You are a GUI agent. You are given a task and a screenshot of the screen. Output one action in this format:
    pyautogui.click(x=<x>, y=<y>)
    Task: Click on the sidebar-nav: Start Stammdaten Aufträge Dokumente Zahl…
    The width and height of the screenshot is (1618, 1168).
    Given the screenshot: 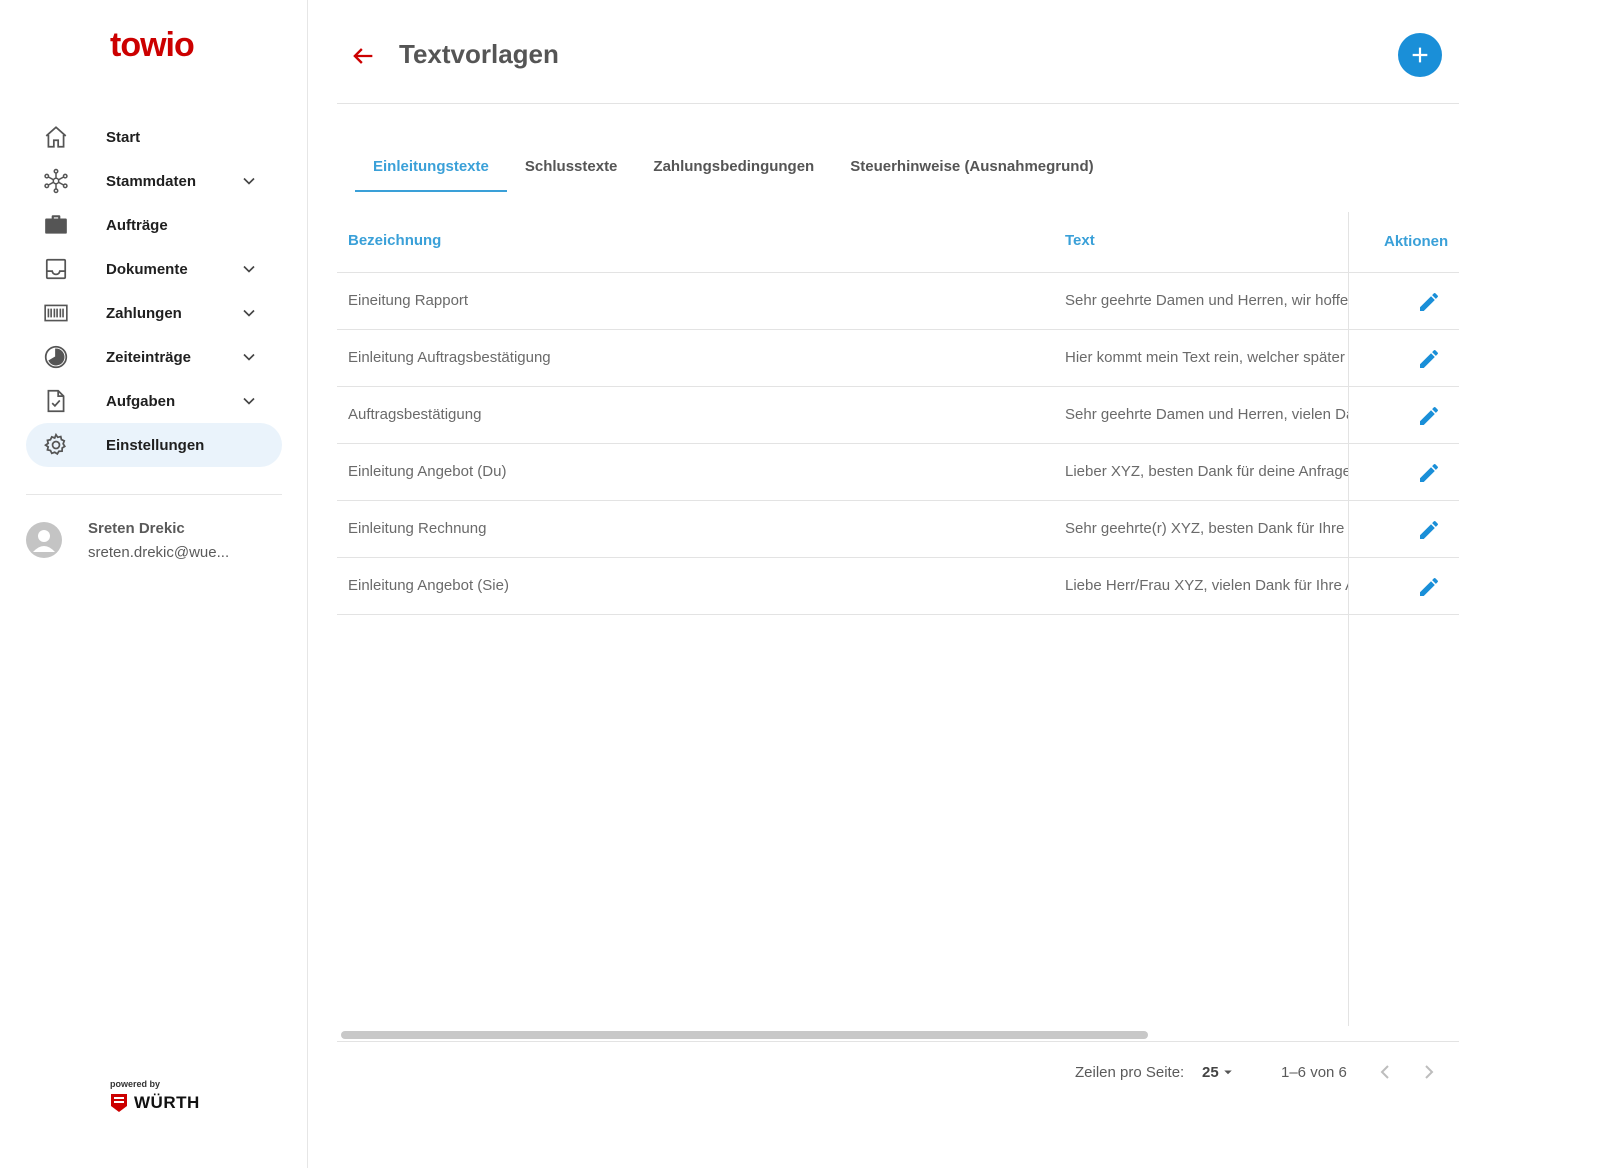 What is the action you would take?
    pyautogui.click(x=154, y=291)
    